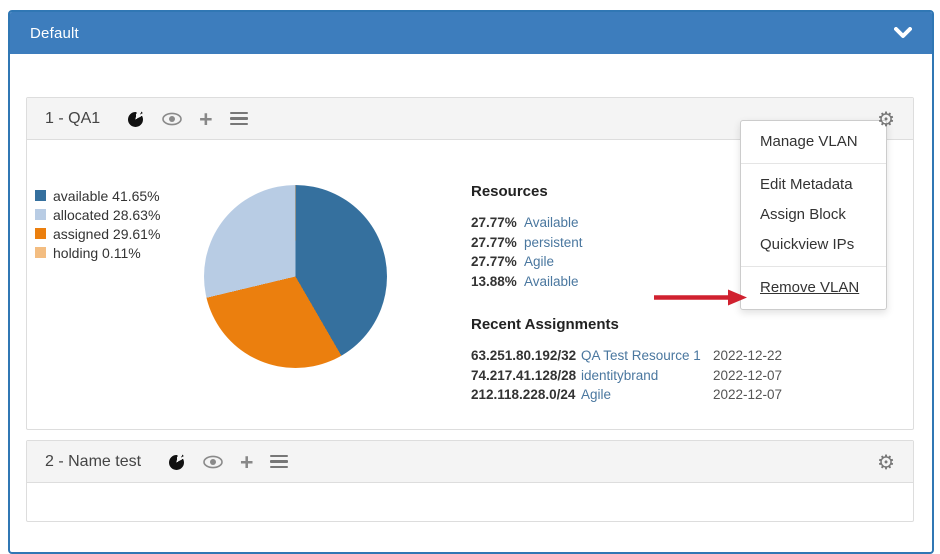 The height and width of the screenshot is (554, 940). I want to click on legend-item: assigned 29.61%, so click(97, 233).